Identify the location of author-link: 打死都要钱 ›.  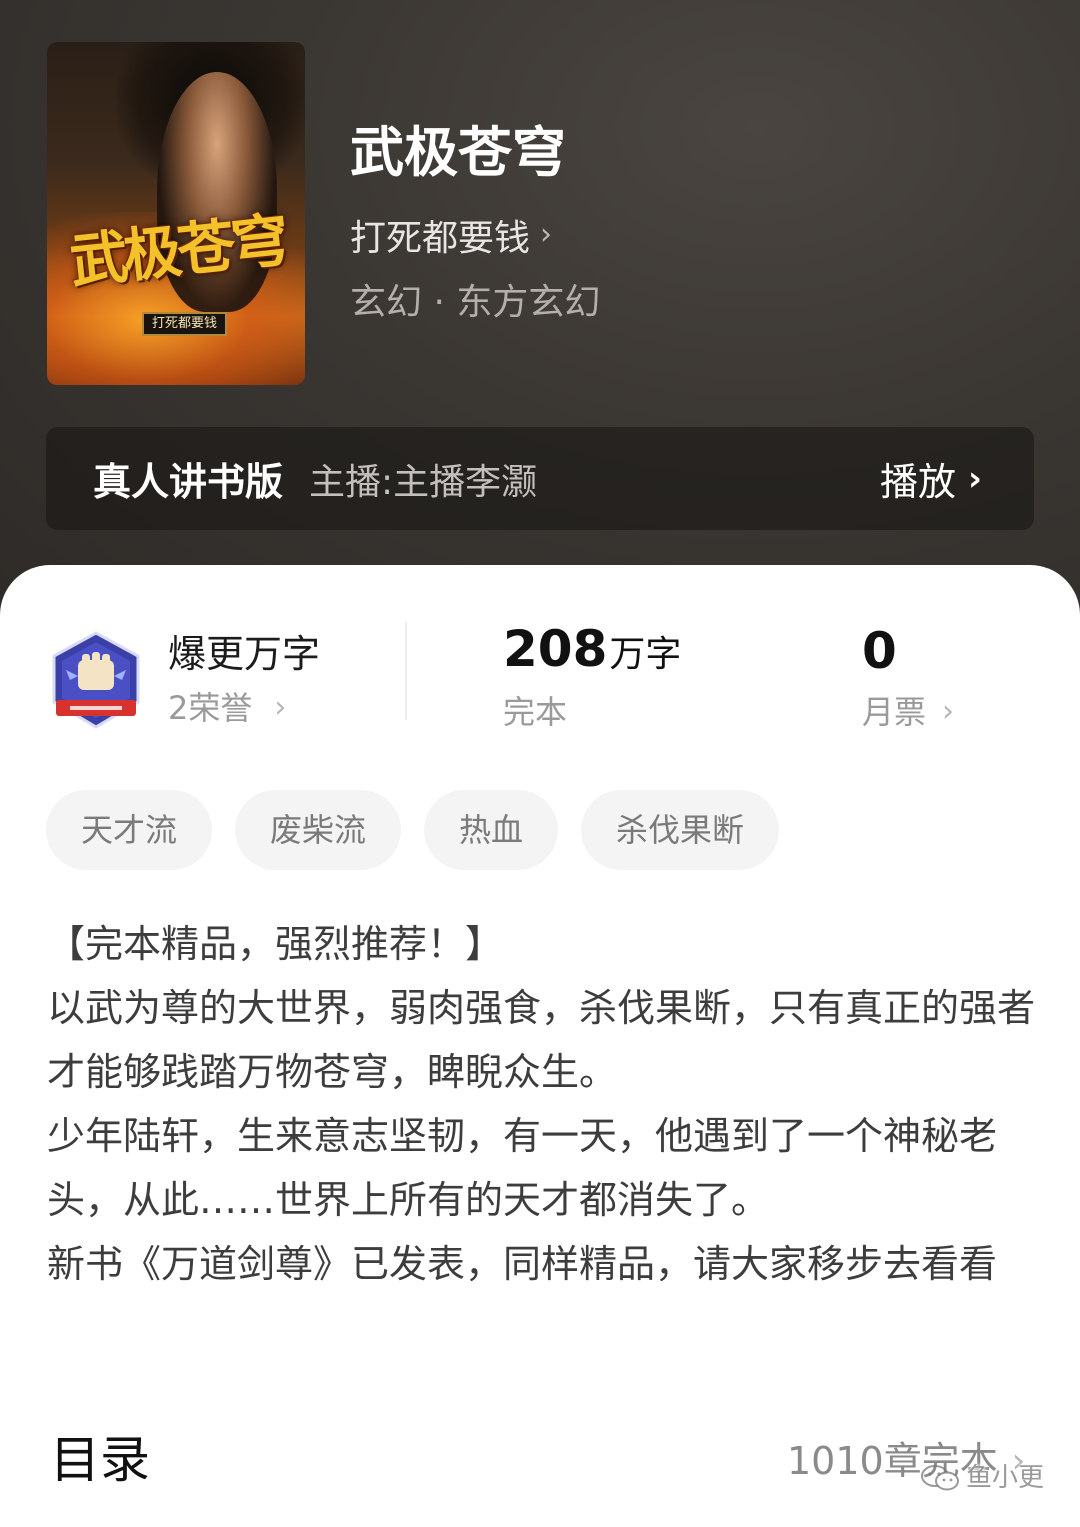
(451, 235).